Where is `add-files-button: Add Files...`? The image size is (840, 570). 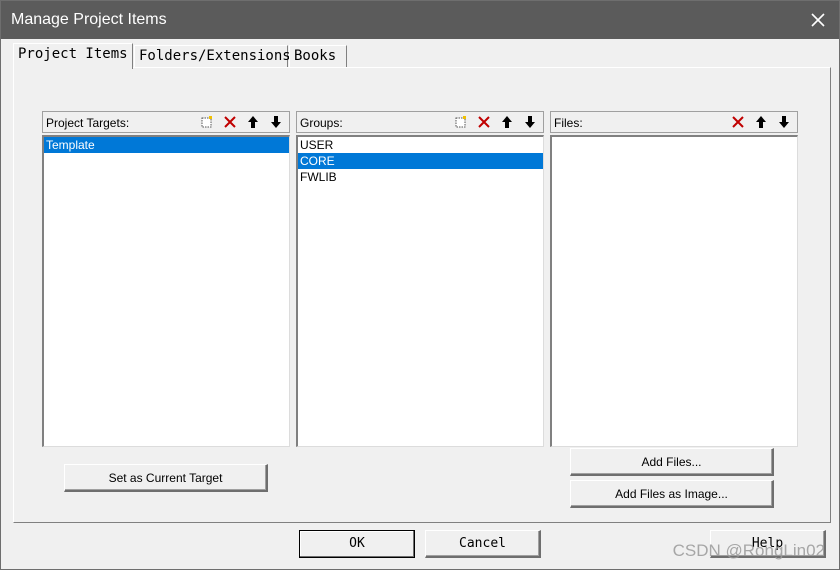
add-files-button: Add Files... is located at coordinates (672, 462).